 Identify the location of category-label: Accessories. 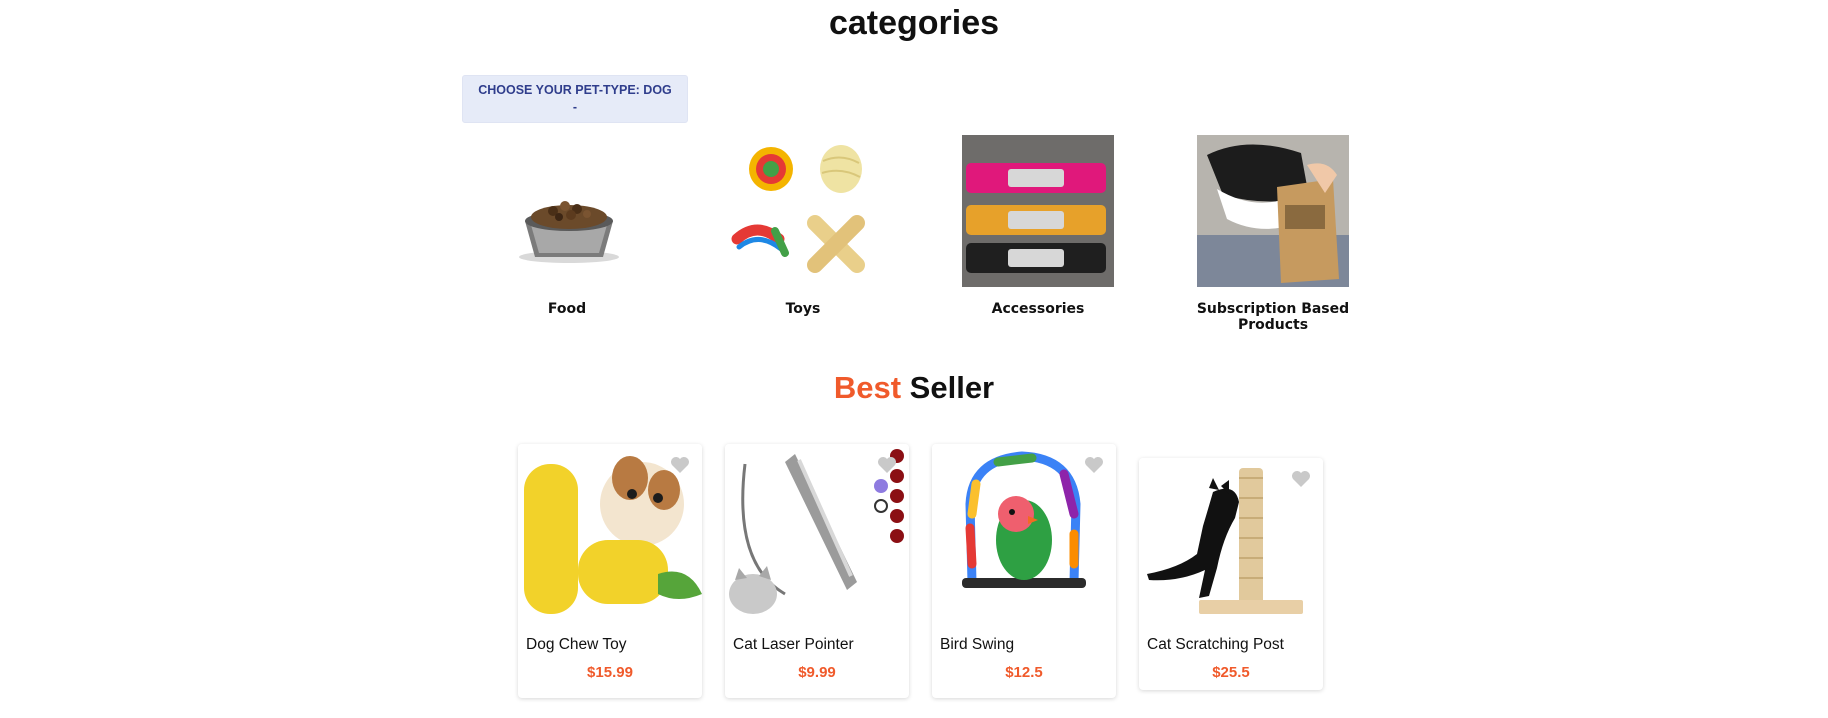
(1038, 309).